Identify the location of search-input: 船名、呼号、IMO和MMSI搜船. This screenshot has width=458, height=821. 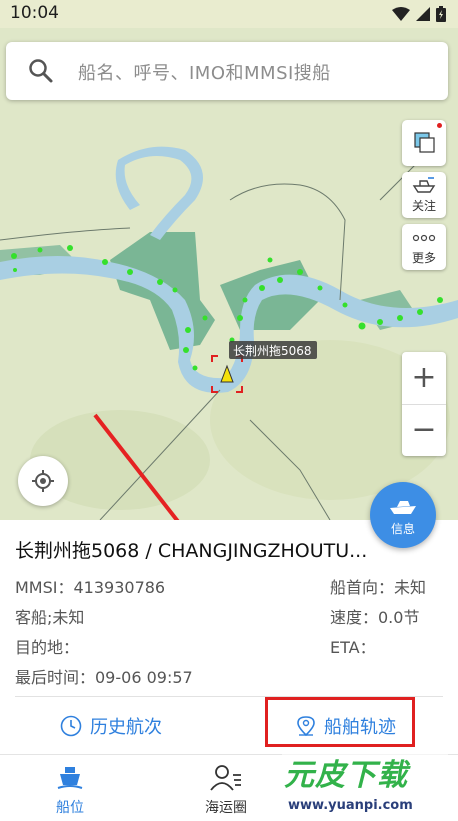
(204, 72).